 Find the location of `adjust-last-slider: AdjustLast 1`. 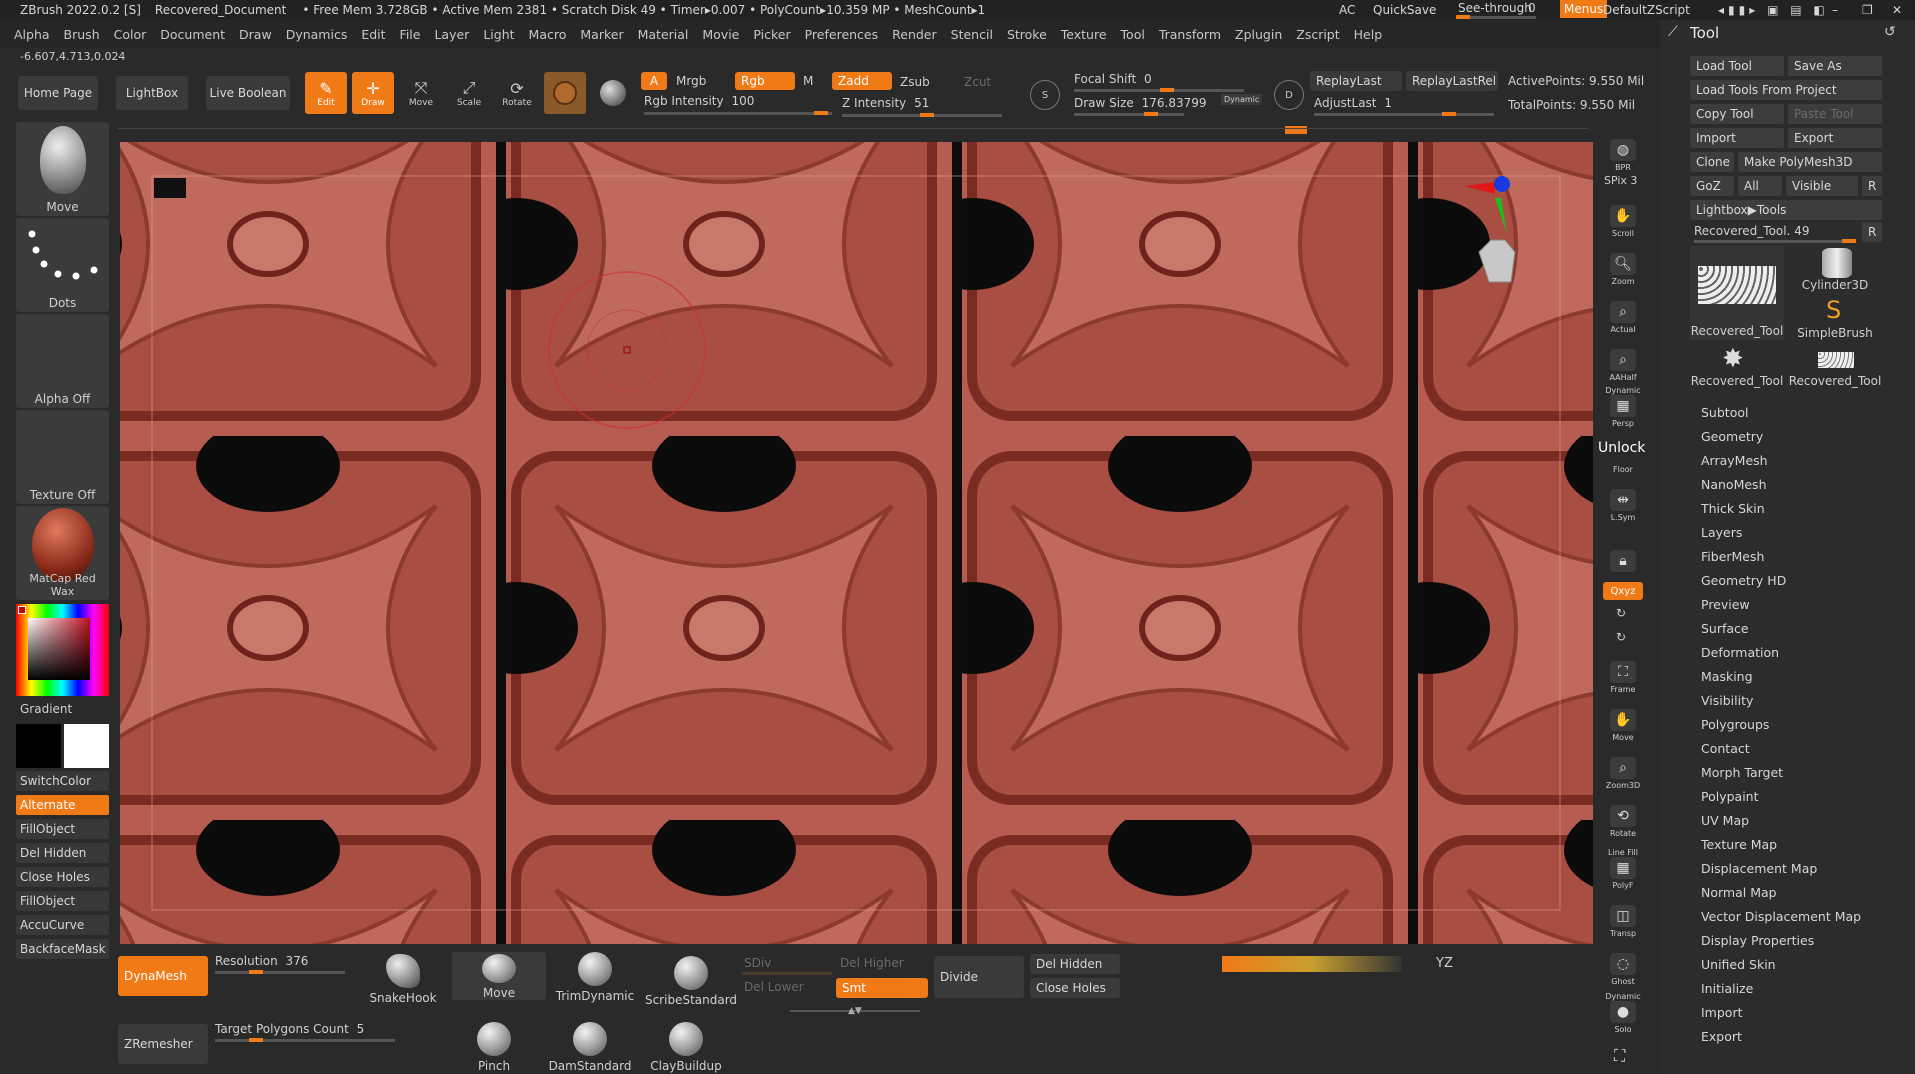

adjust-last-slider: AdjustLast 1 is located at coordinates (1404, 107).